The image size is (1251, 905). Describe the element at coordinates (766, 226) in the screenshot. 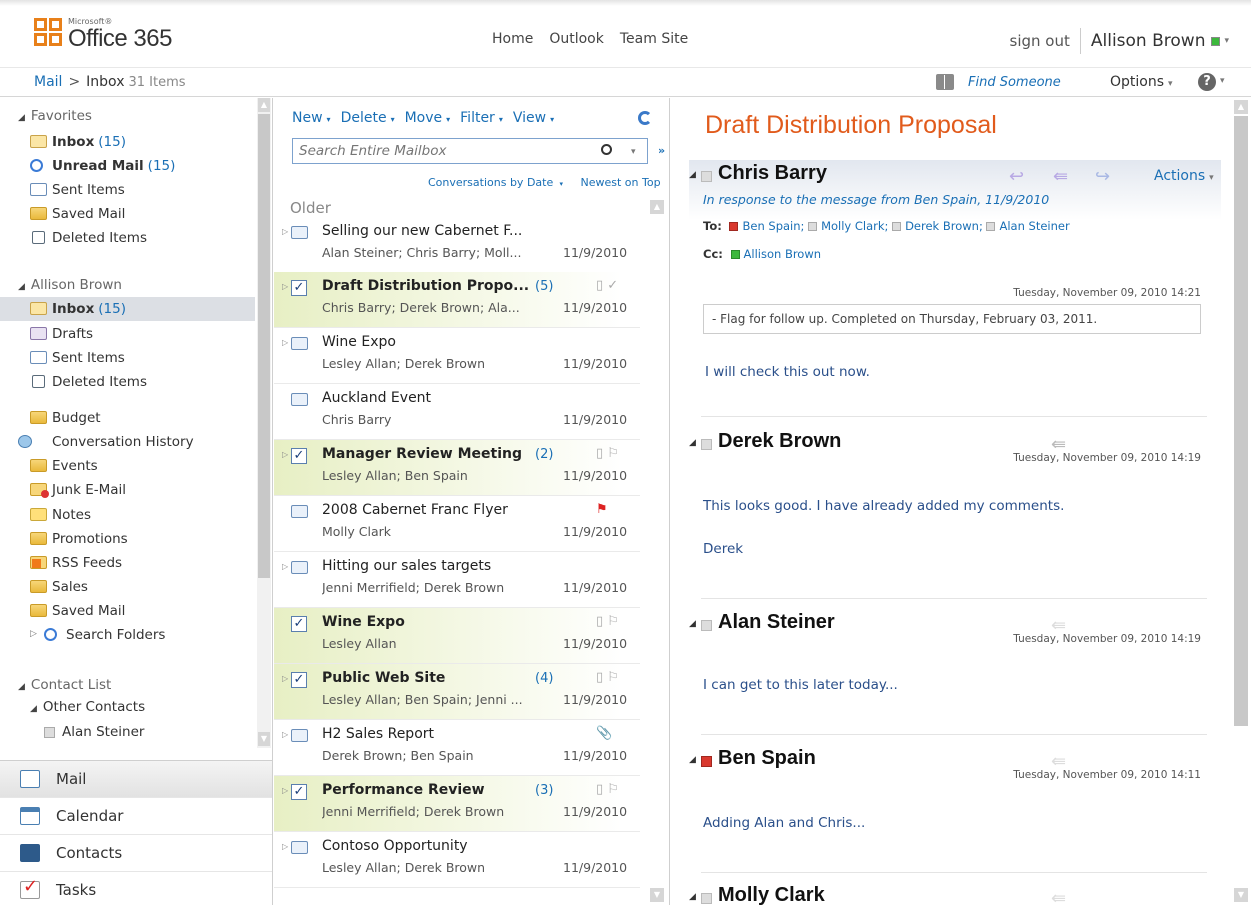

I see `recipient: Ben Spain;` at that location.